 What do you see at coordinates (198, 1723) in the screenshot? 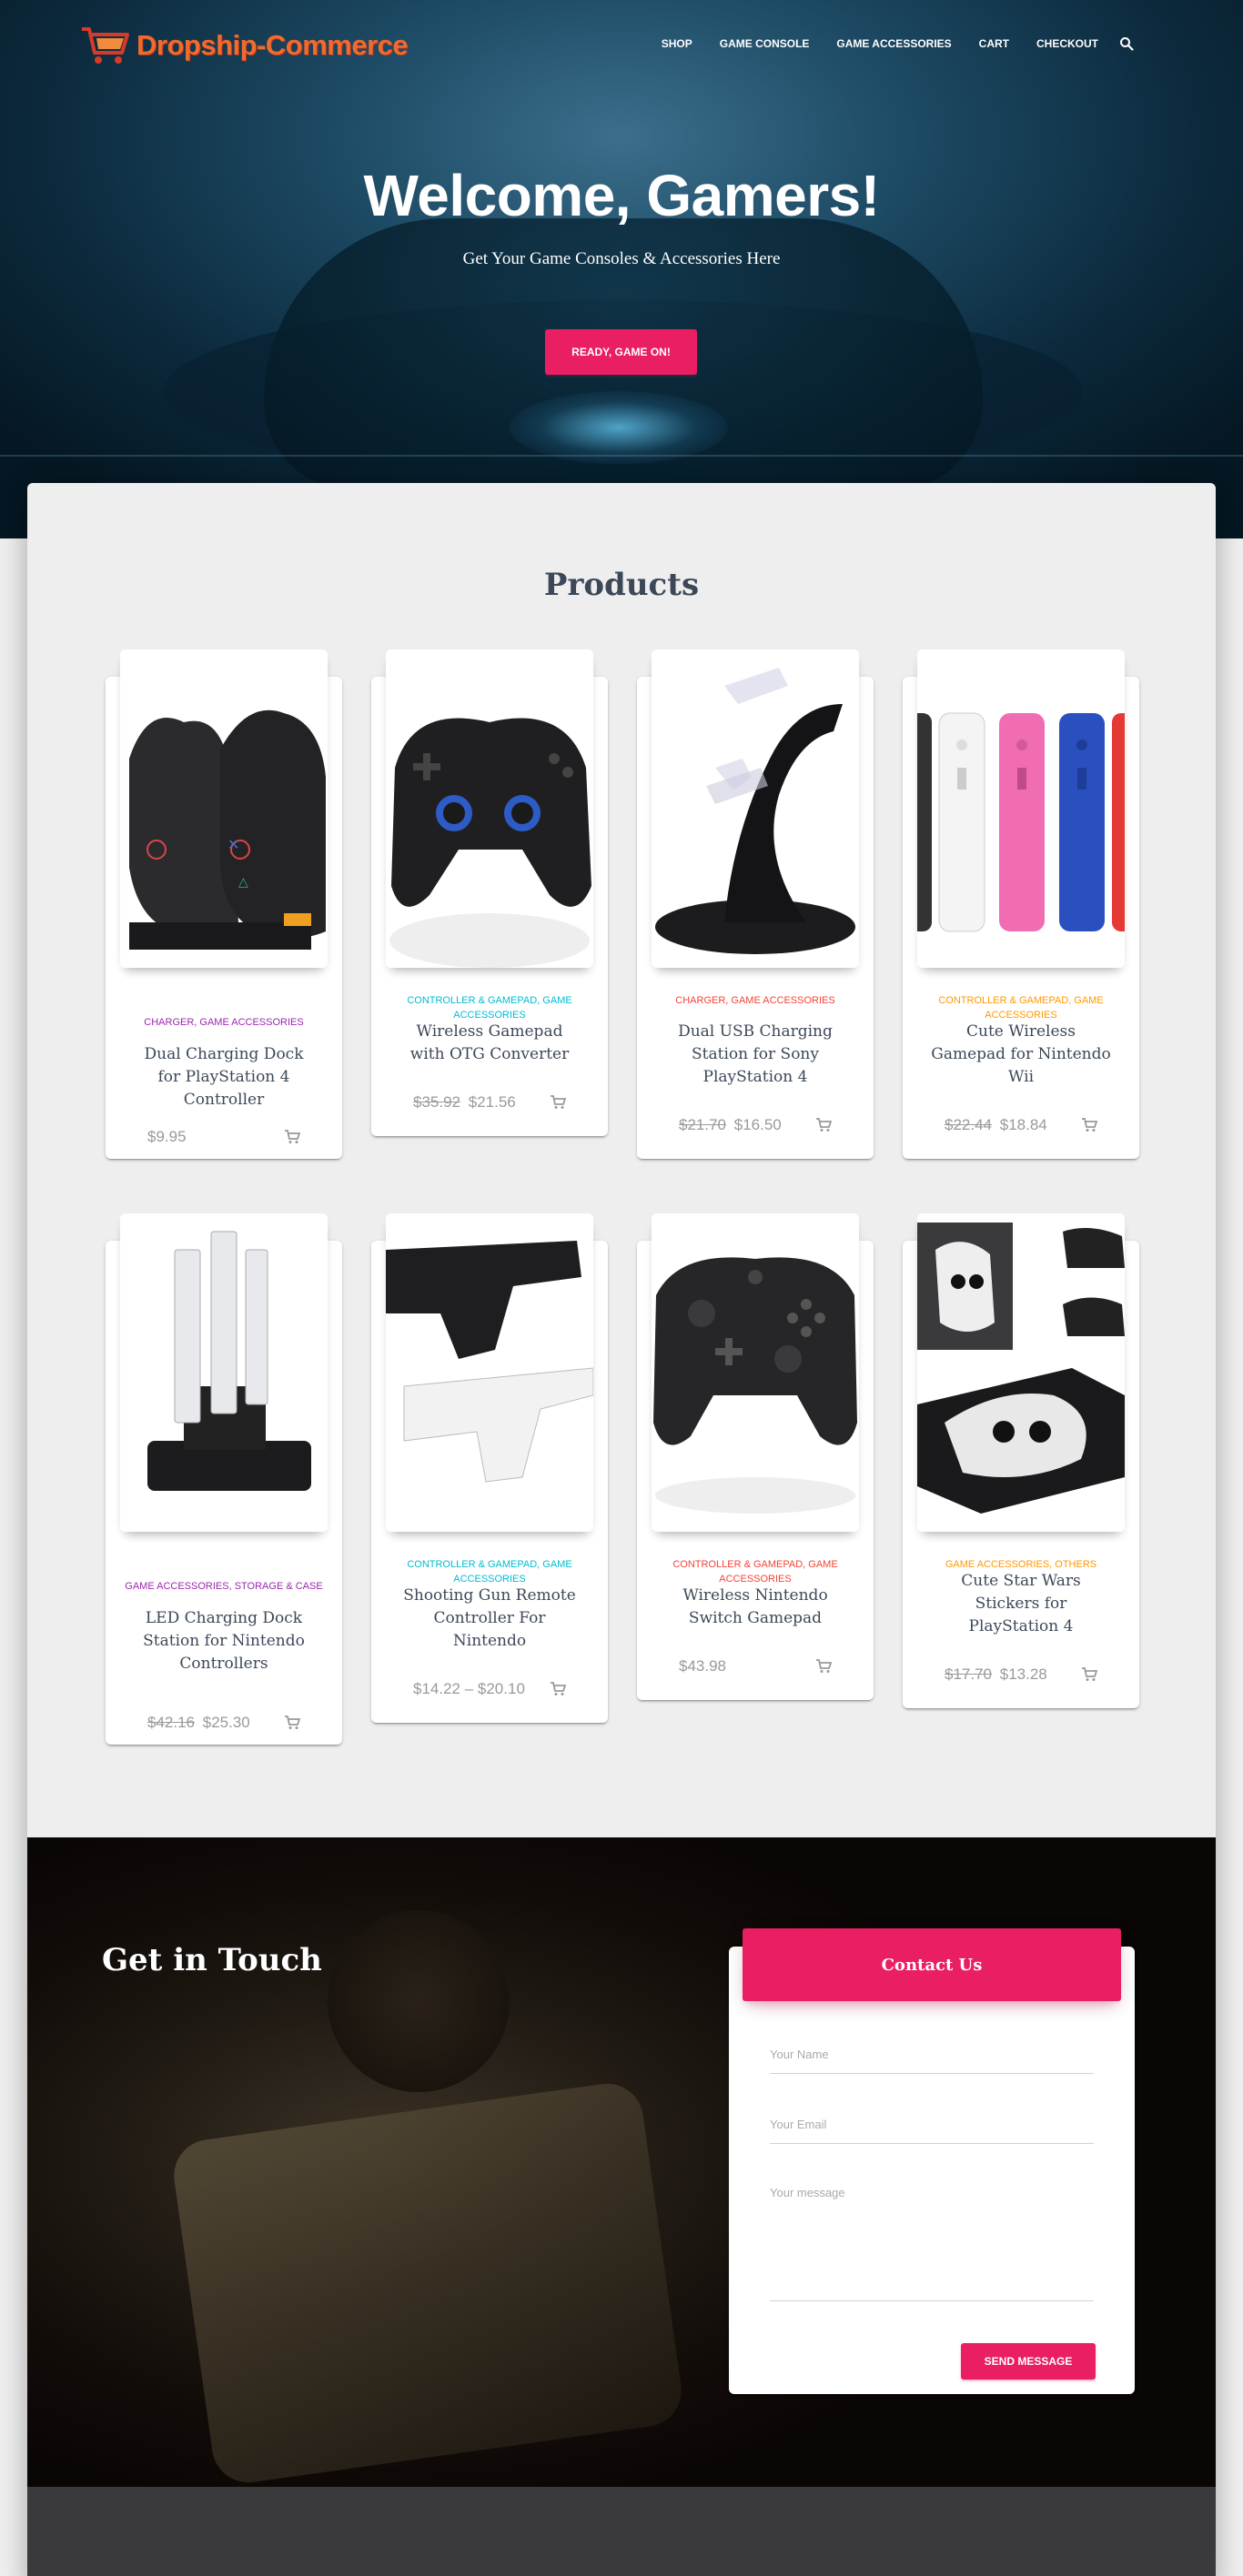
I see `product-price: $42.16 $25.30` at bounding box center [198, 1723].